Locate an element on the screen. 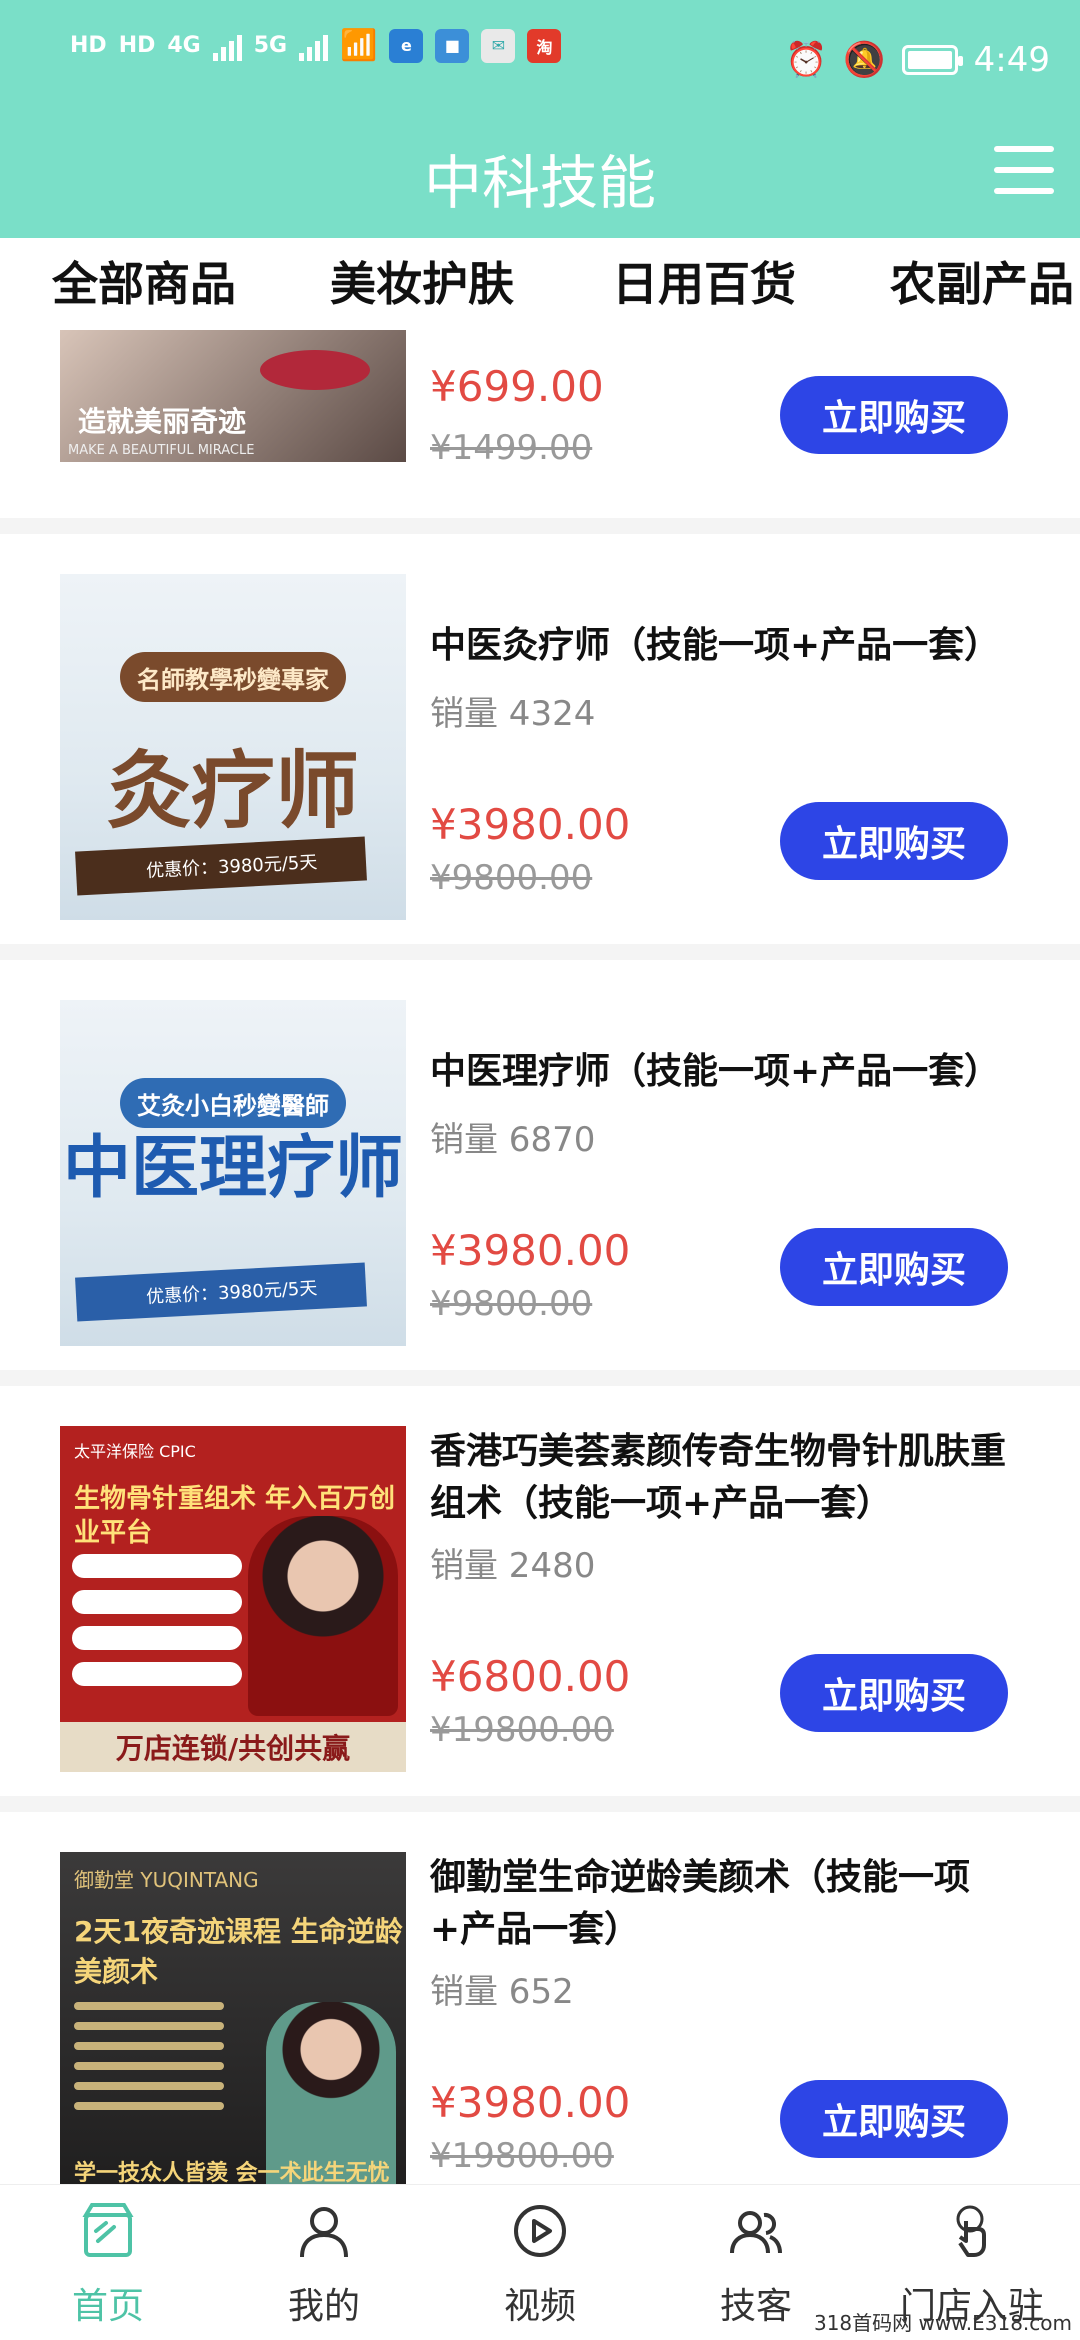 The height and width of the screenshot is (2340, 1080). thumb-banner: 艾灸小白秒變醫師 is located at coordinates (233, 1103).